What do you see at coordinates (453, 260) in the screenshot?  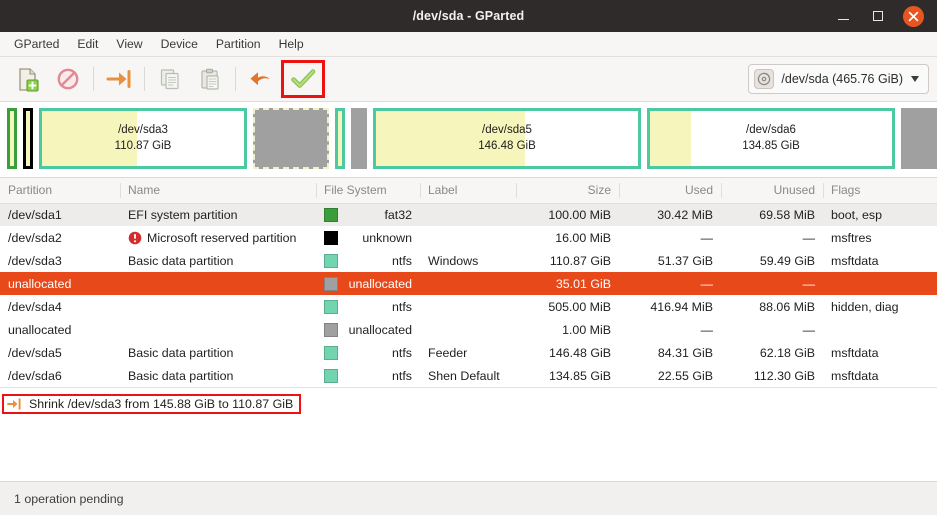 I see `cell-label: Windows` at bounding box center [453, 260].